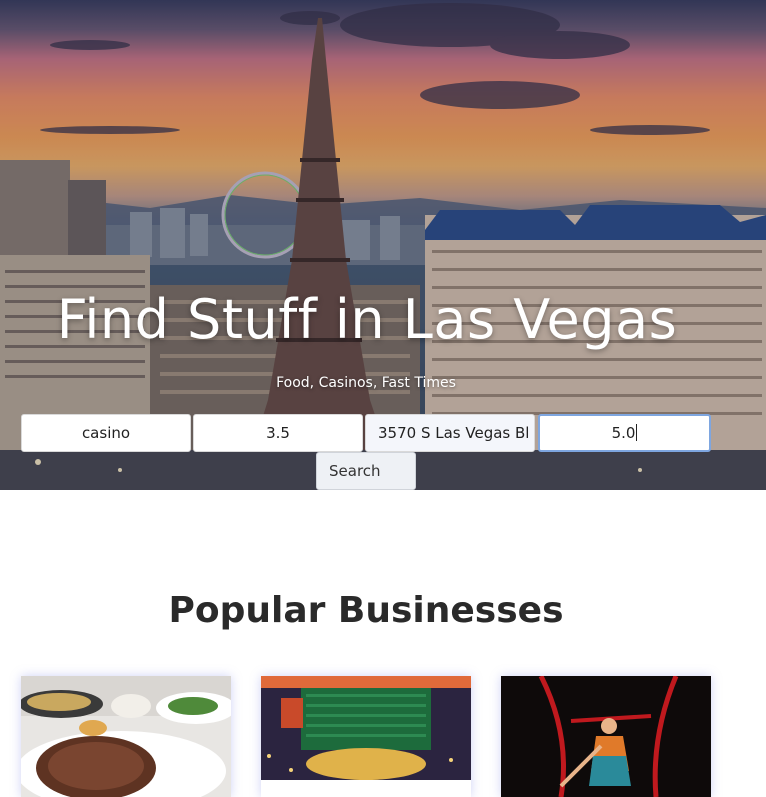 Image resolution: width=766 pixels, height=797 pixels. I want to click on search-term-input: casino, so click(106, 433).